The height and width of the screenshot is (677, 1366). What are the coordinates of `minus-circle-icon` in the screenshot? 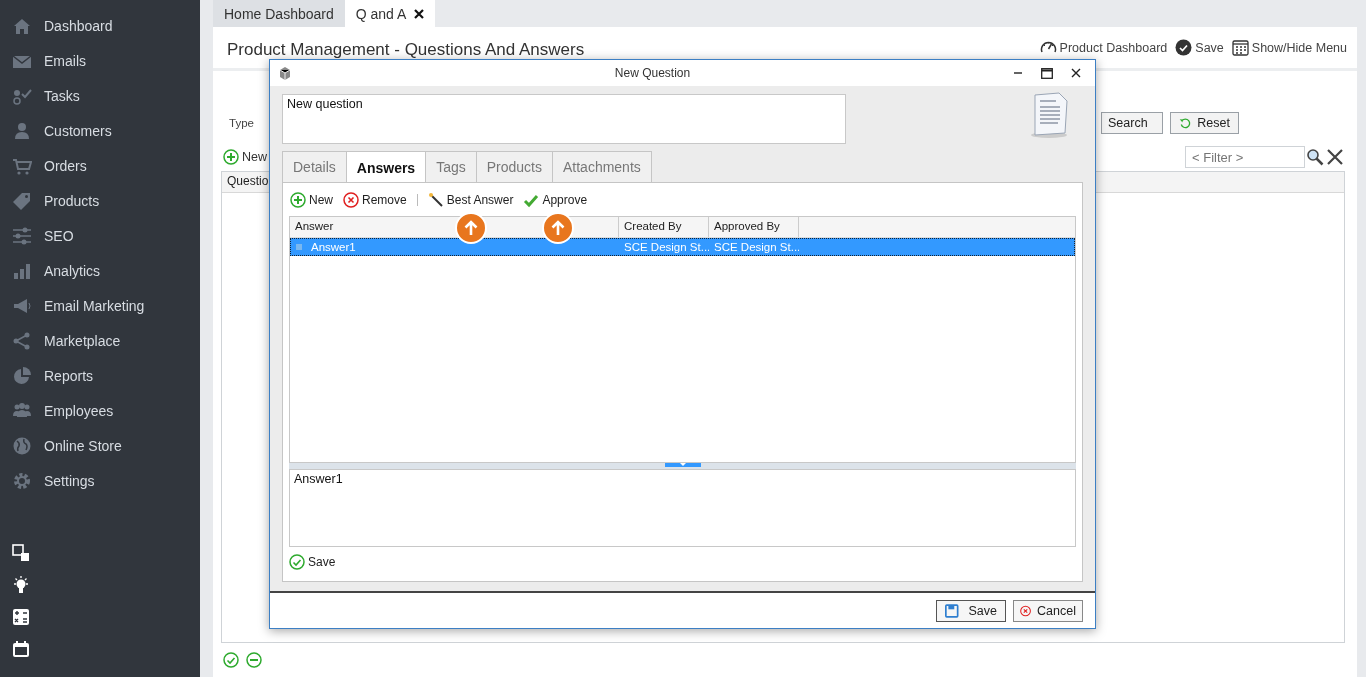 It's located at (254, 660).